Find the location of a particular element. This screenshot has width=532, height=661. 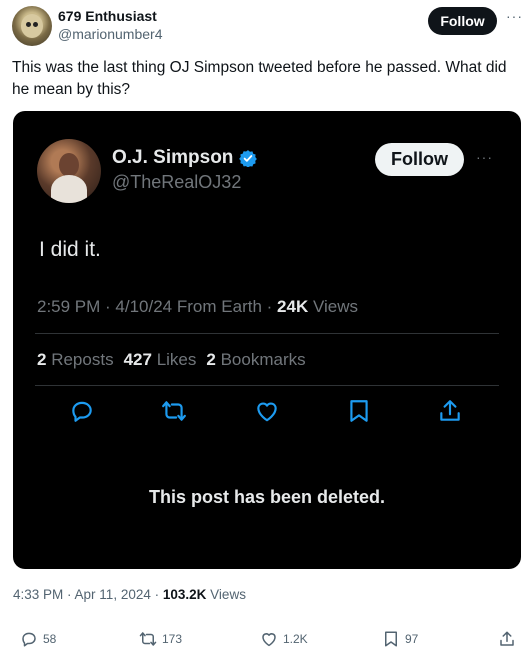

embedded-action-bar is located at coordinates (267, 412).